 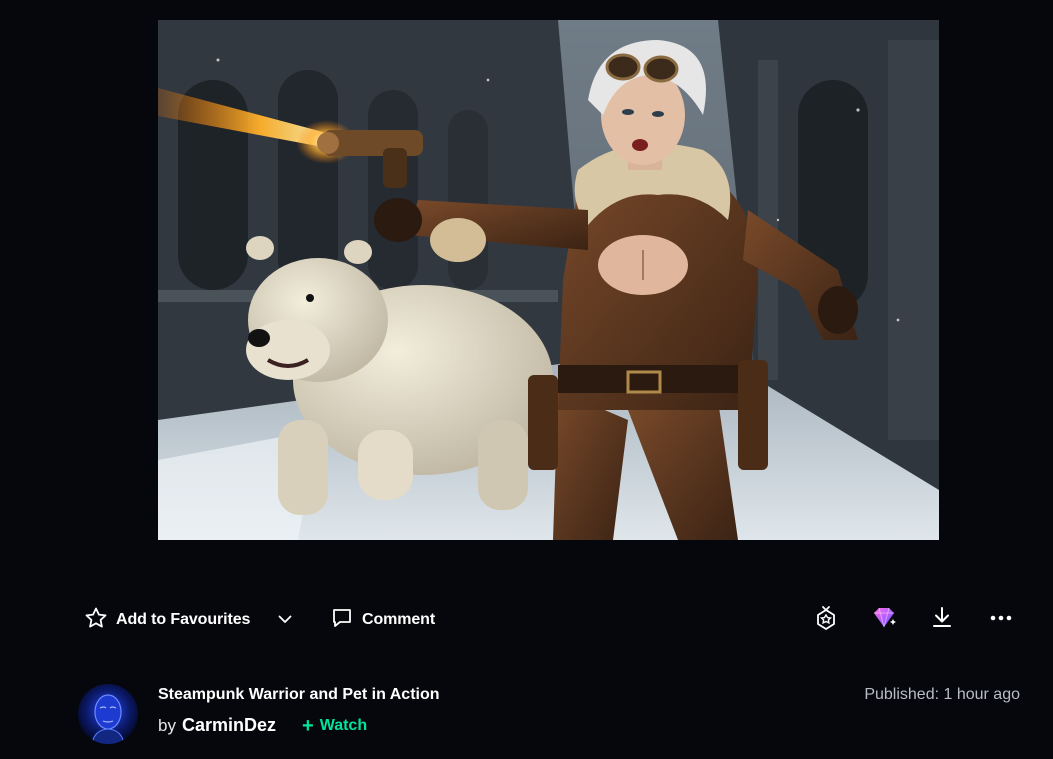 What do you see at coordinates (902, 694) in the screenshot?
I see `published-label: Published:` at bounding box center [902, 694].